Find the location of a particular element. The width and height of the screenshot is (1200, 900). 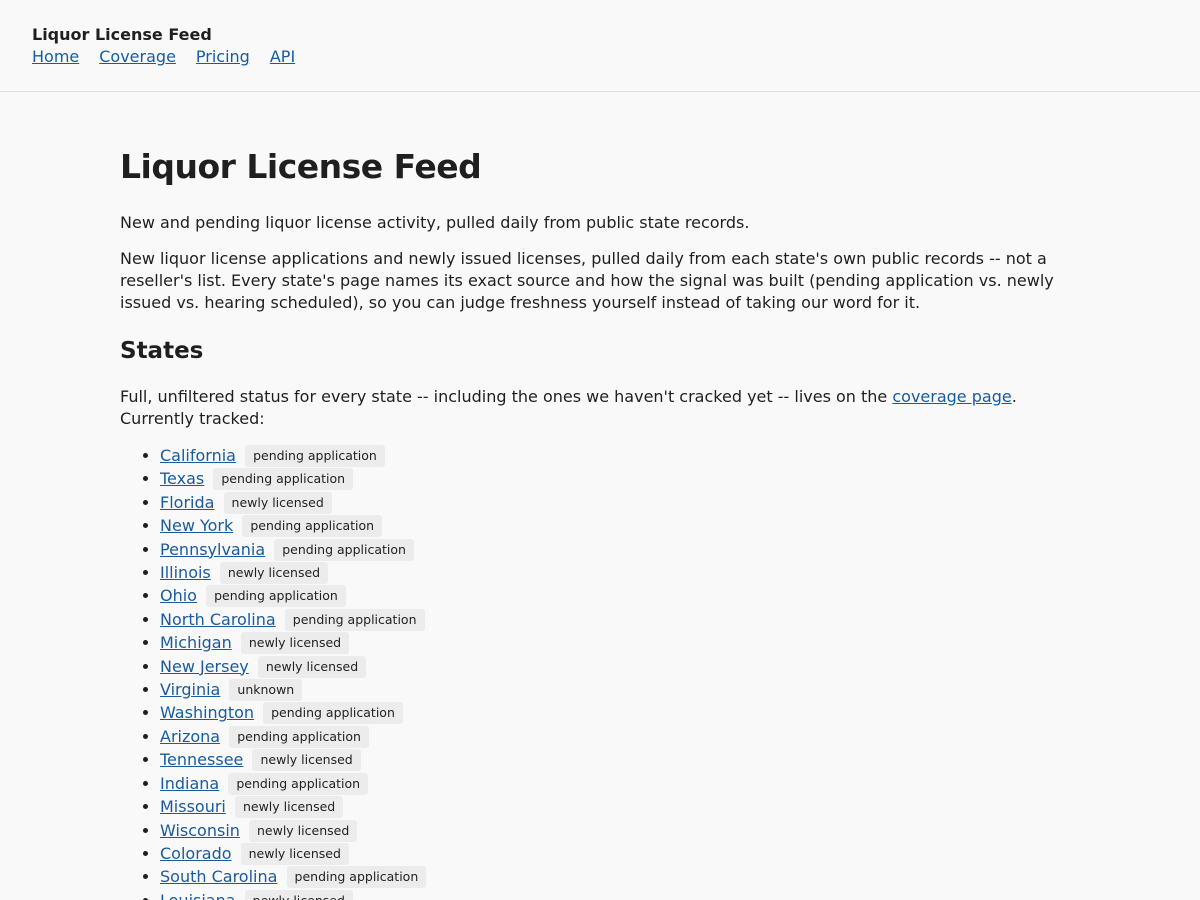

list-item: North Carolina pending application is located at coordinates (620, 619).